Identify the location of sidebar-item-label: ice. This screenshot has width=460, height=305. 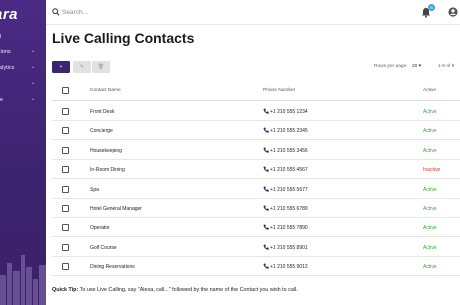
(2, 100).